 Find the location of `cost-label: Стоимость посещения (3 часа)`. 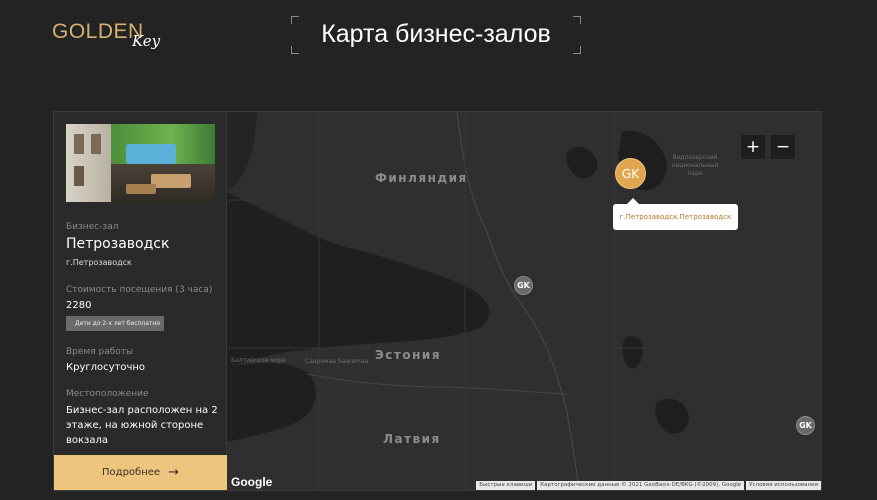

cost-label: Стоимость посещения (3 часа) is located at coordinates (139, 290).